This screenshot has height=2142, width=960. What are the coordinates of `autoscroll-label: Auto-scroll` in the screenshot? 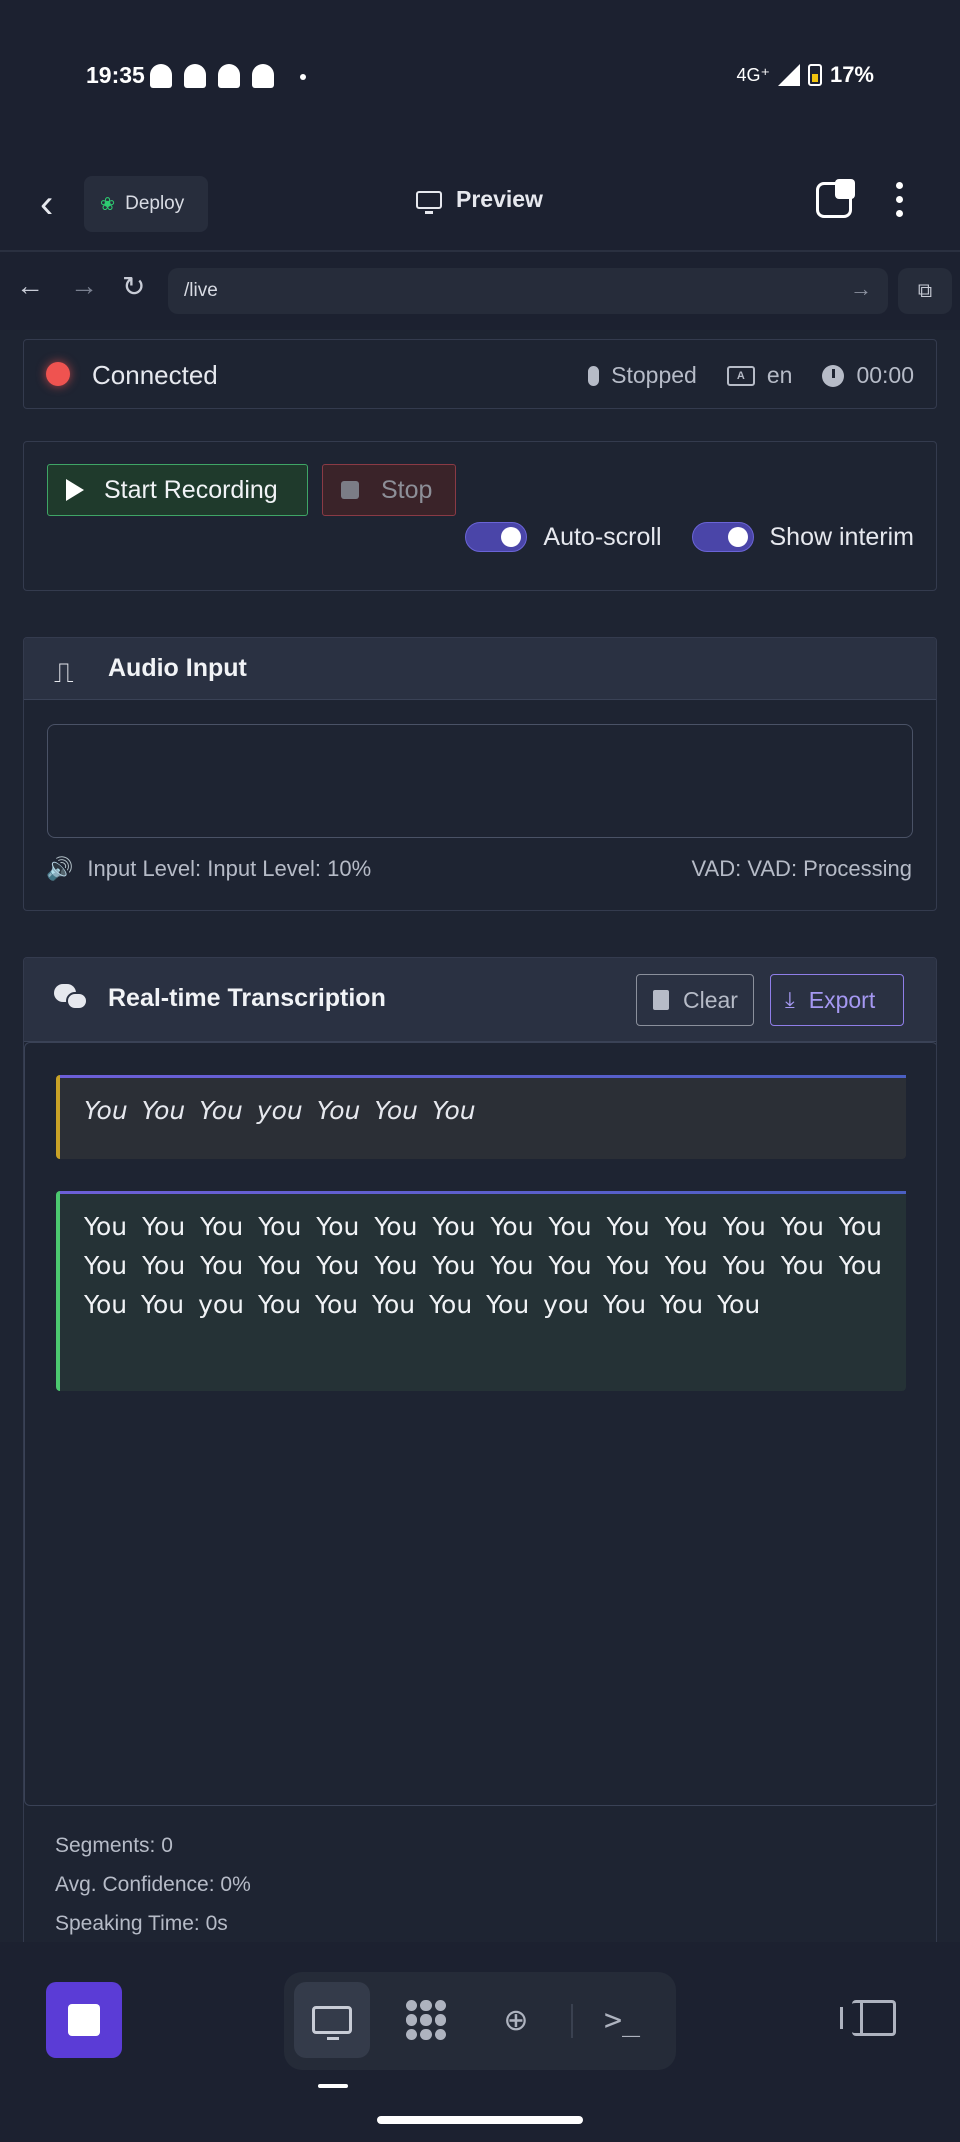 It's located at (602, 536).